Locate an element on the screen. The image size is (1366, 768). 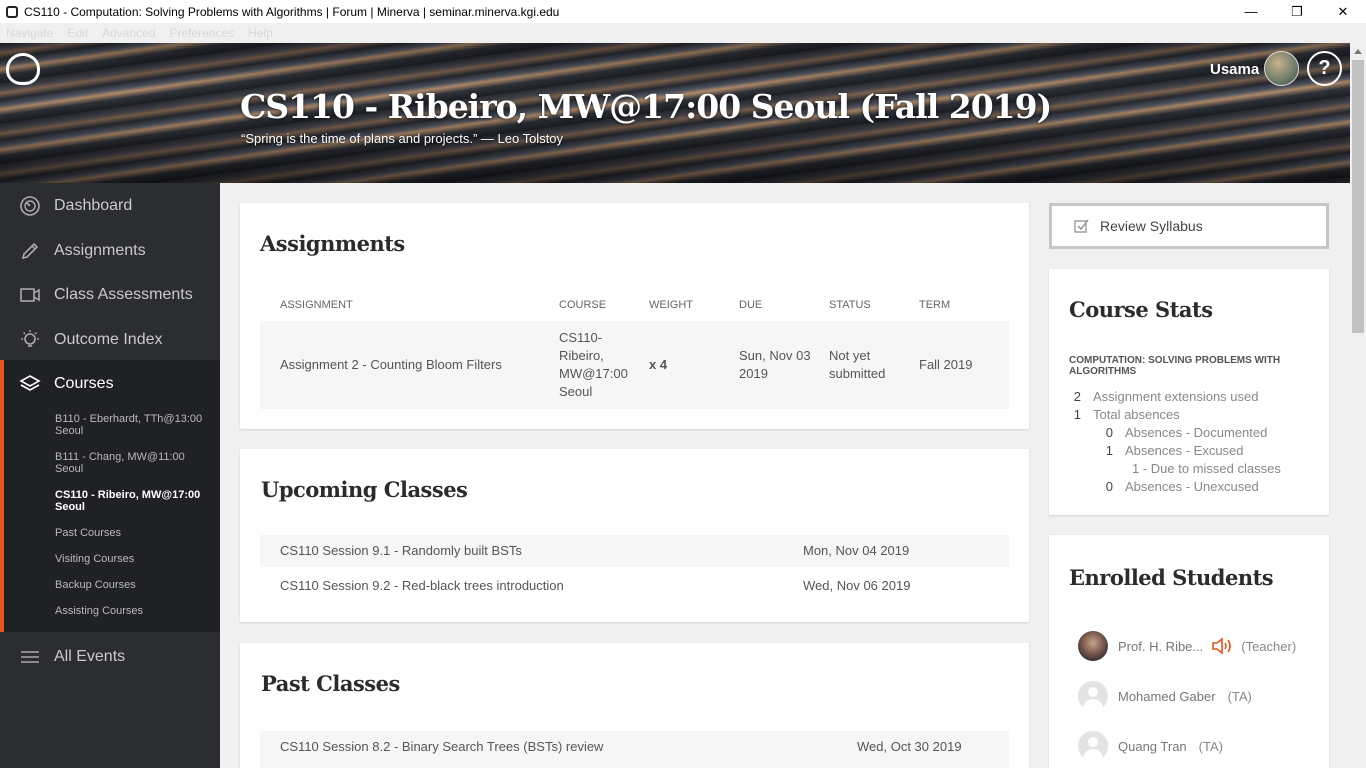
sidebar-item-dashboard: Dashboard is located at coordinates (110, 206).